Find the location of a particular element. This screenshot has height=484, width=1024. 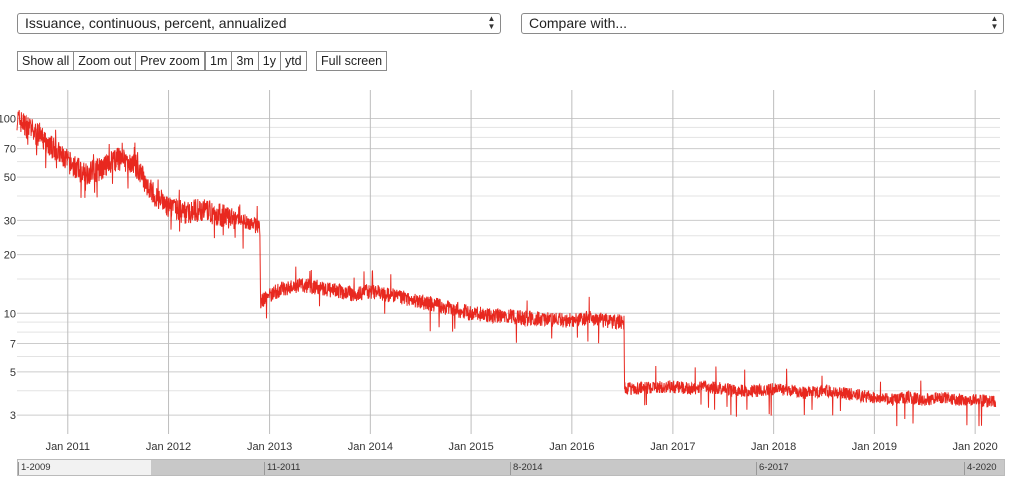

fullscreen-button-group: Full screen is located at coordinates (352, 61).